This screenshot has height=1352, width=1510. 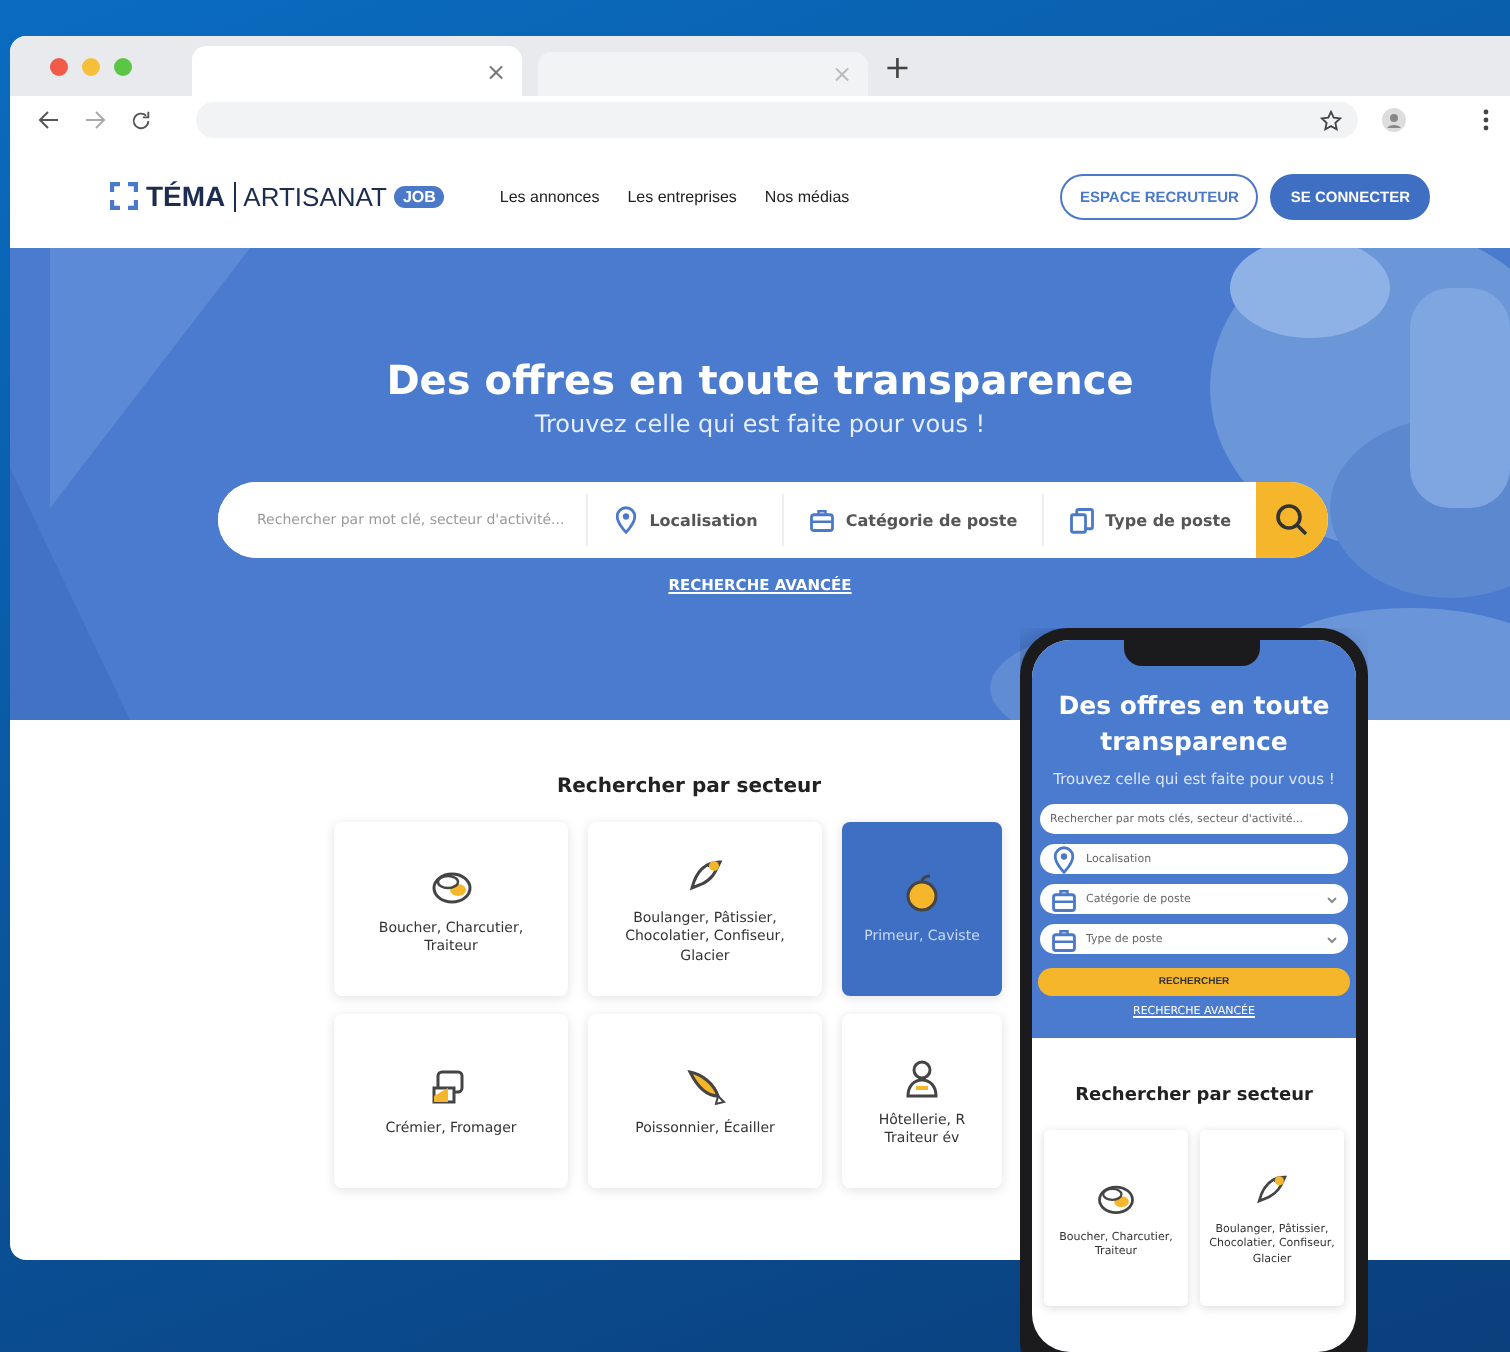 What do you see at coordinates (419, 196) in the screenshot?
I see `logo-badge: JOB` at bounding box center [419, 196].